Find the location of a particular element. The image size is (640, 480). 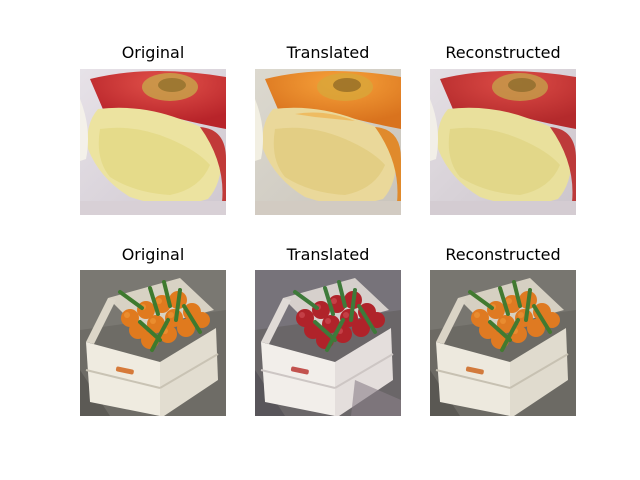

crate-translated-image is located at coordinates (328, 343).